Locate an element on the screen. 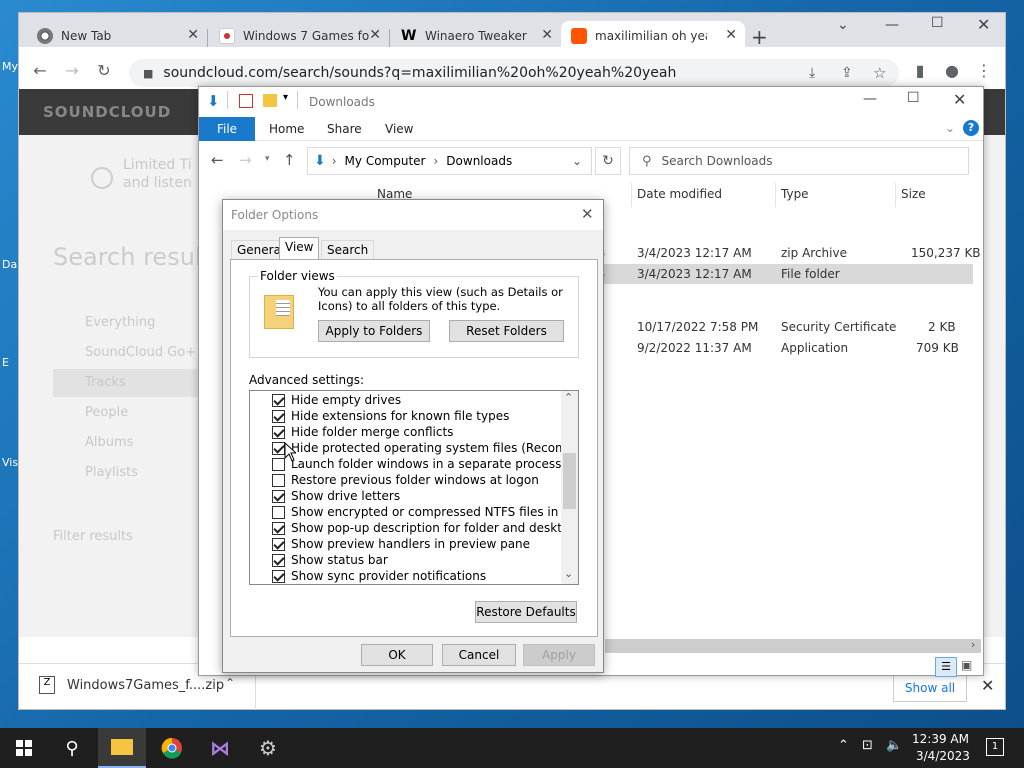 The height and width of the screenshot is (768, 1024). new-tab-plus-icon: + is located at coordinates (759, 37).